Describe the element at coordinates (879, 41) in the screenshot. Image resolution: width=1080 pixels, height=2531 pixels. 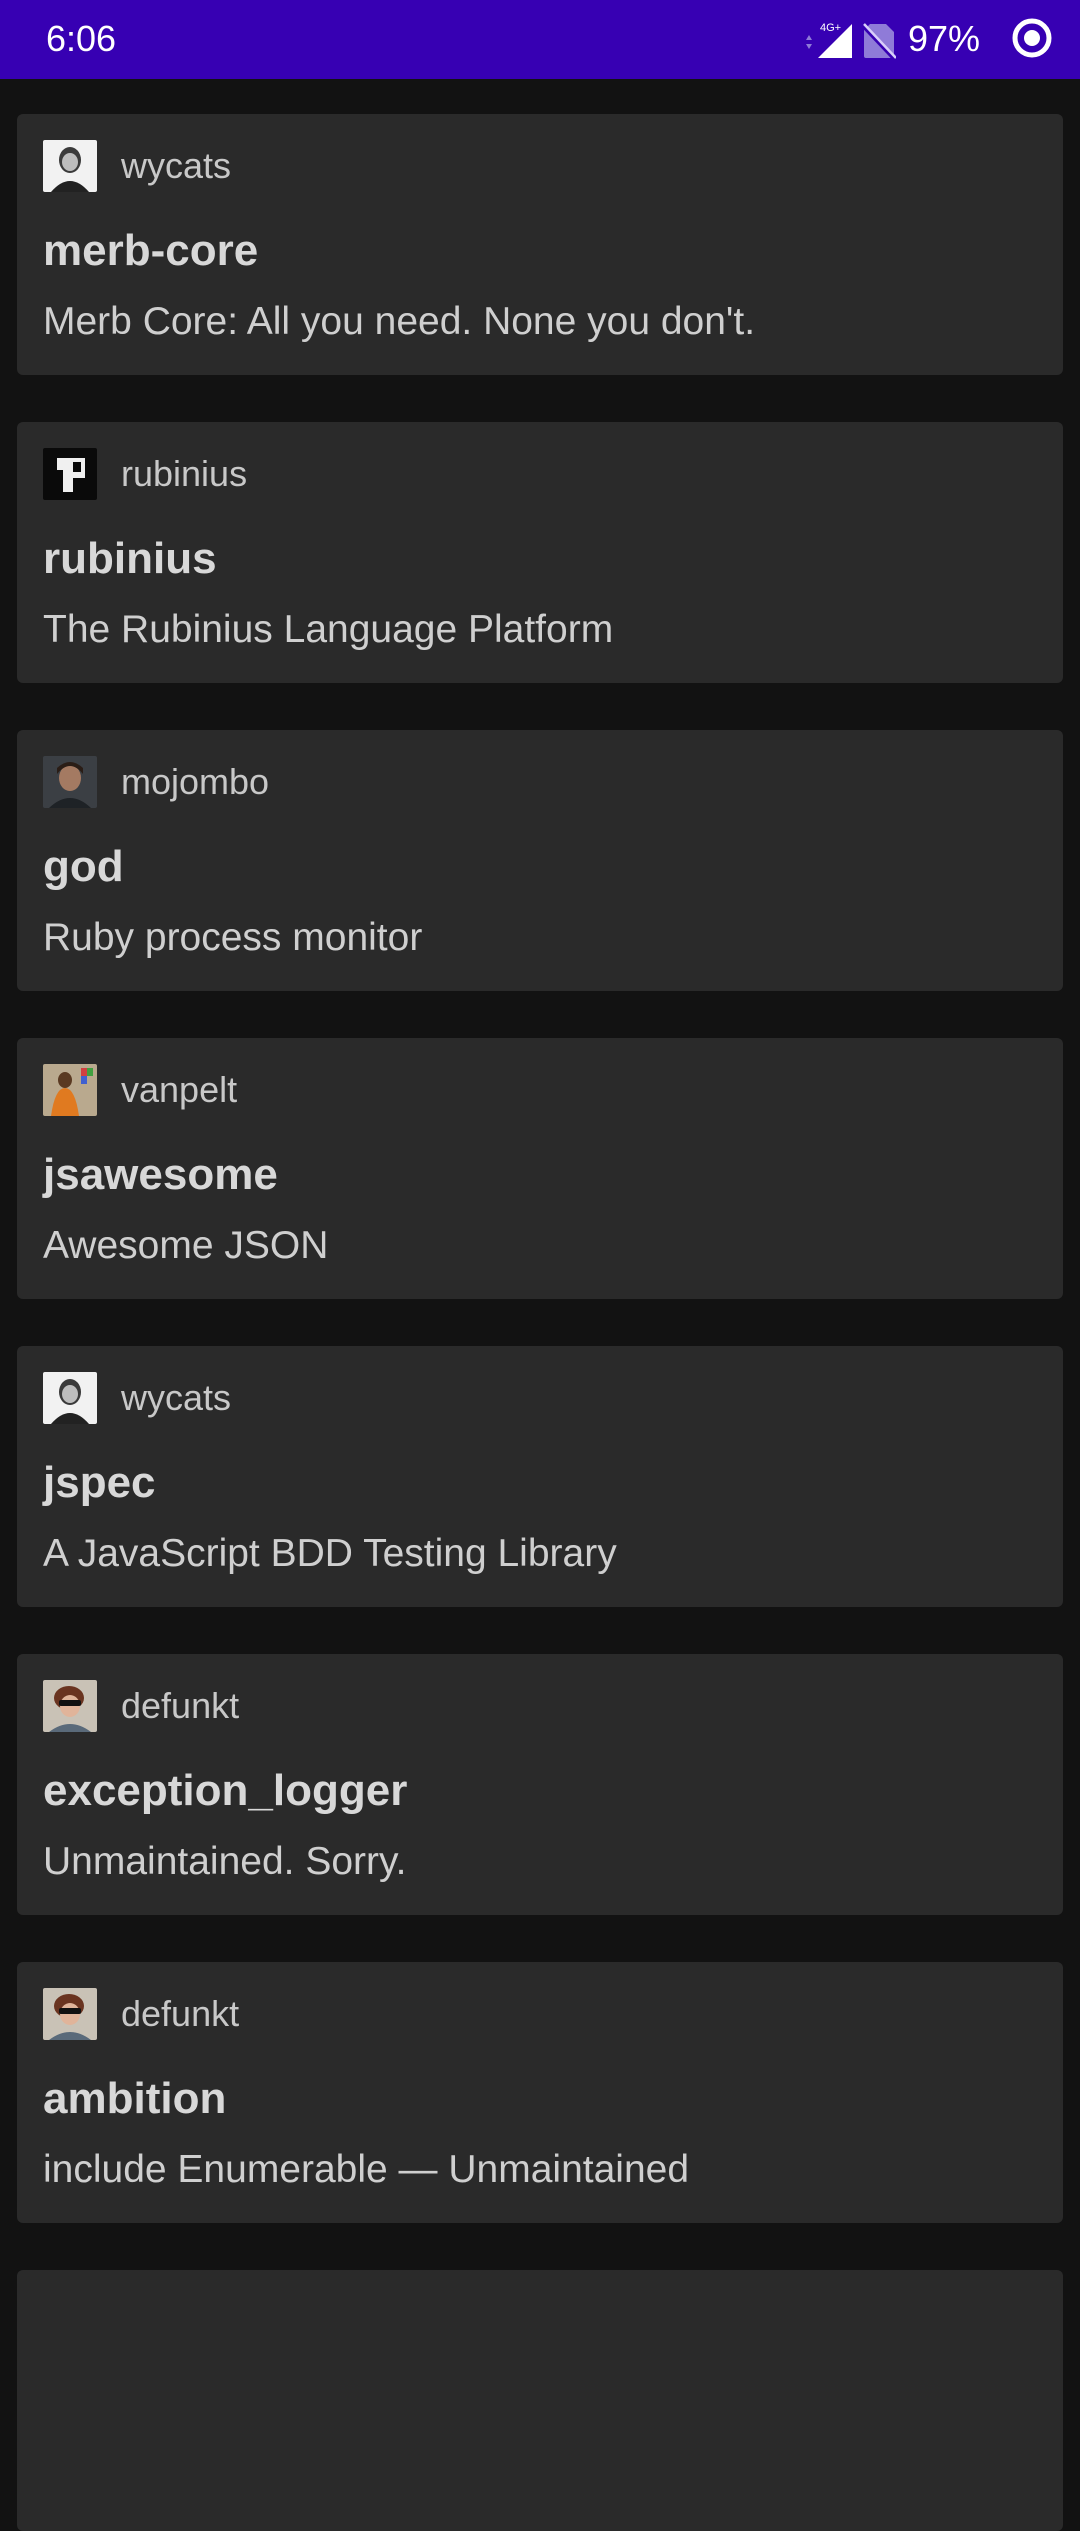
I see `sim-off-icon` at that location.